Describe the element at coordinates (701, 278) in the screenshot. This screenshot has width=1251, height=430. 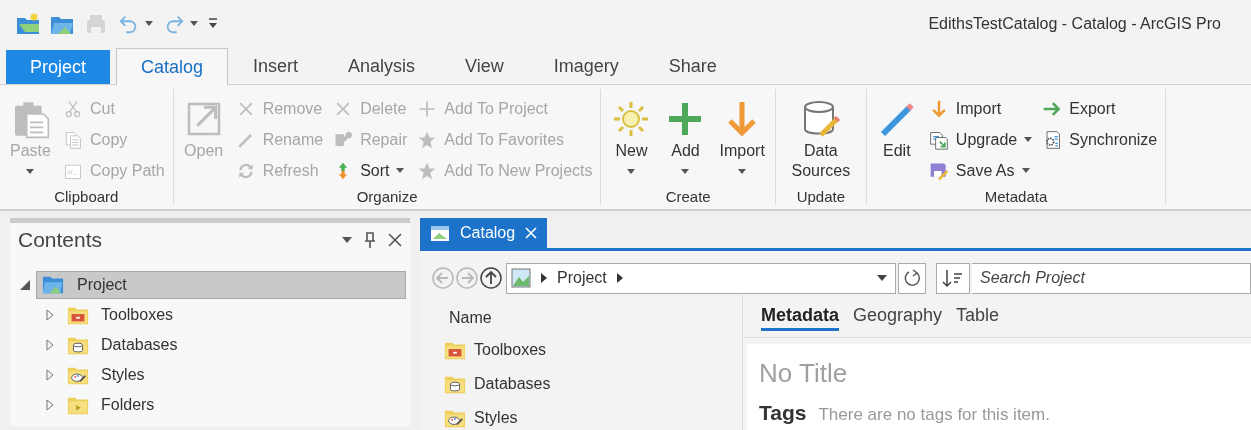
I see `breadcrumb-field: Project` at that location.